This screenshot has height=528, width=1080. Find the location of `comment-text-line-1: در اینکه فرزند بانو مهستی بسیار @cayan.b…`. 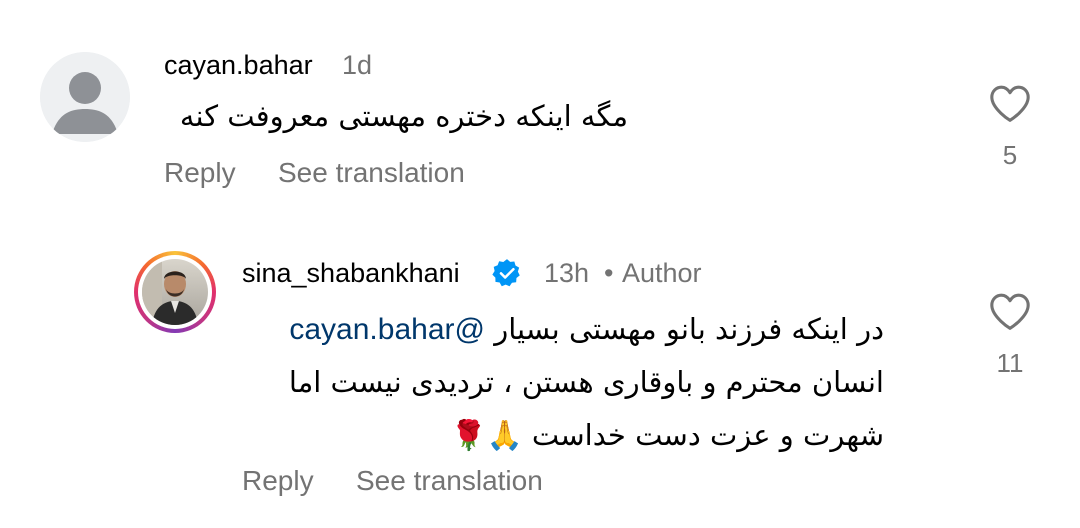

comment-text-line-1: در اینکه فرزند بانو مهستی بسیار @cayan.b… is located at coordinates (586, 329).